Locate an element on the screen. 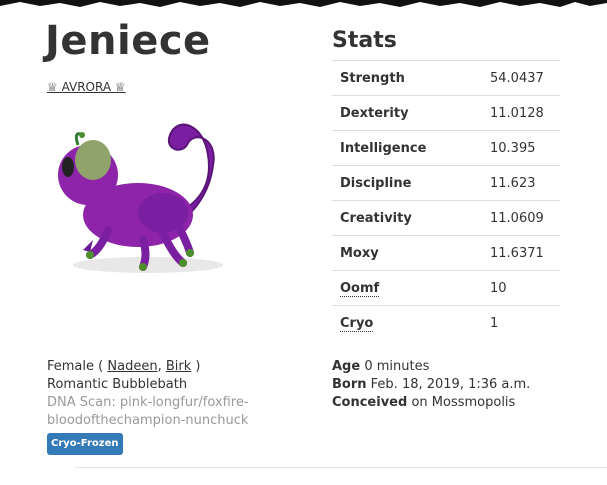 Image resolution: width=607 pixels, height=485 pixels. stats-row-intelligence: Intelligence 10.395 is located at coordinates (446, 148).